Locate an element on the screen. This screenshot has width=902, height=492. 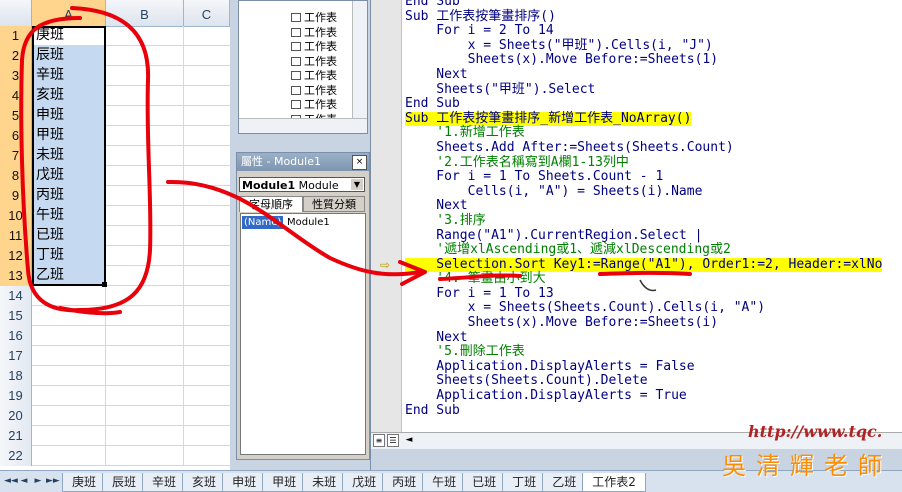
sheet-tab: 庚班 is located at coordinates (84, 482).